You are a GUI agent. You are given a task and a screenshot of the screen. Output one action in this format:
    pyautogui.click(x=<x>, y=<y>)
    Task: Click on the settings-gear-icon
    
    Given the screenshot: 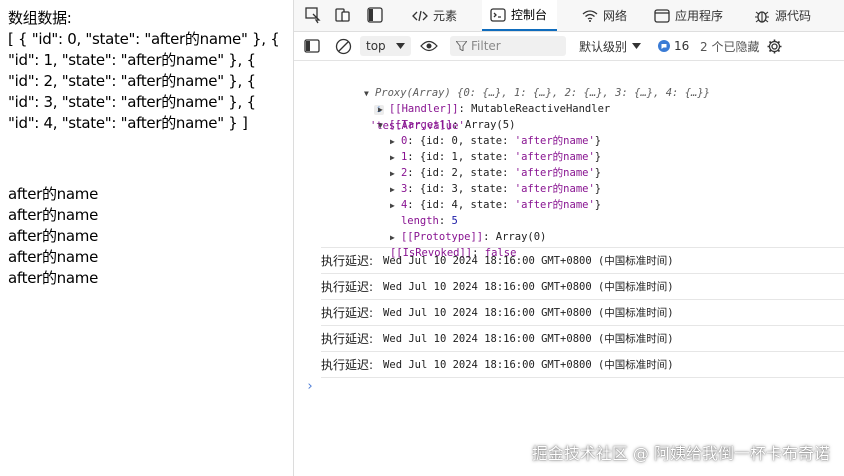 What is the action you would take?
    pyautogui.click(x=774, y=46)
    